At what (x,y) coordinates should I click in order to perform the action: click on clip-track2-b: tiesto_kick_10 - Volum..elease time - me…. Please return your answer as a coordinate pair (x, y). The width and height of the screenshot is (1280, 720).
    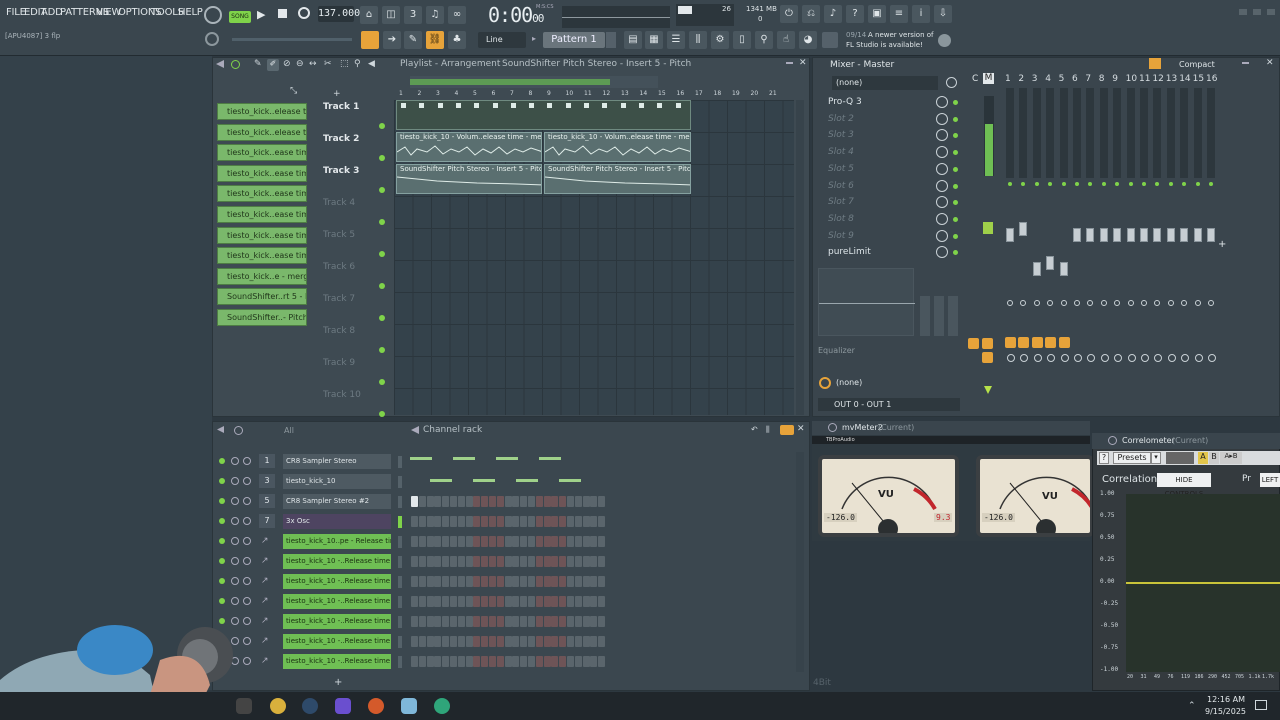
    Looking at the image, I should click on (617, 147).